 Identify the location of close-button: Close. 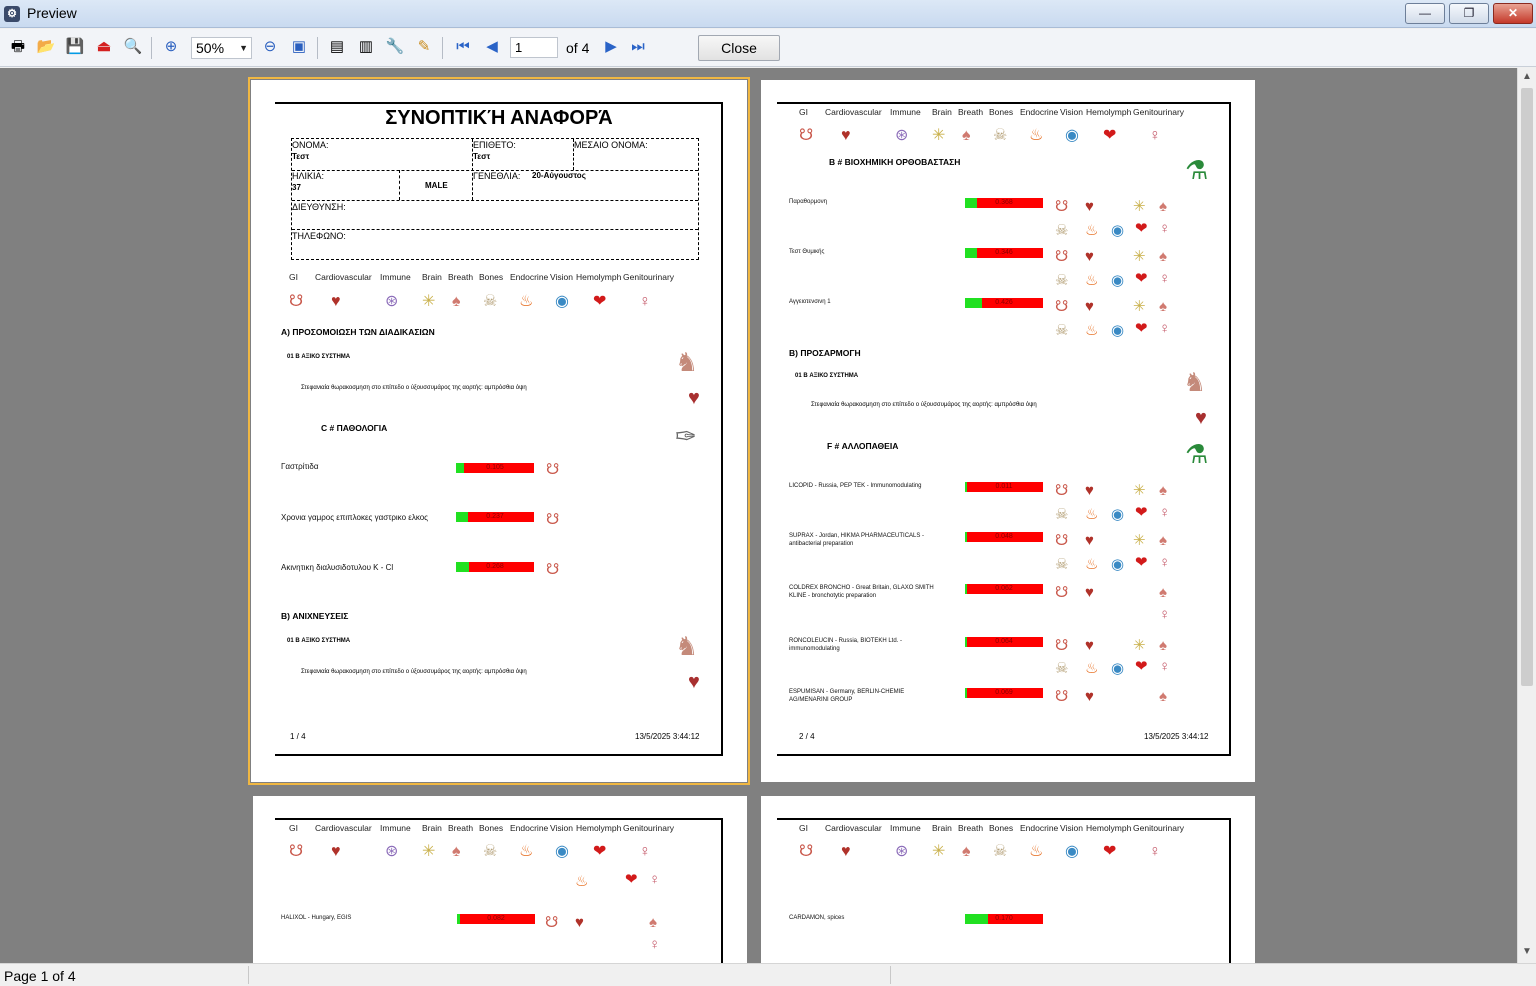
(739, 48).